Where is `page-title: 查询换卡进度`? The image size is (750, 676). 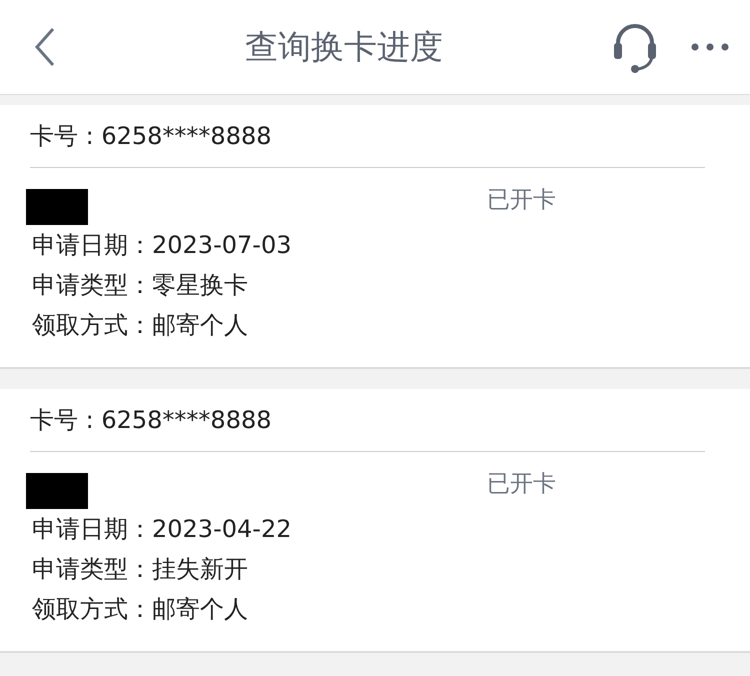 page-title: 查询换卡进度 is located at coordinates (344, 47).